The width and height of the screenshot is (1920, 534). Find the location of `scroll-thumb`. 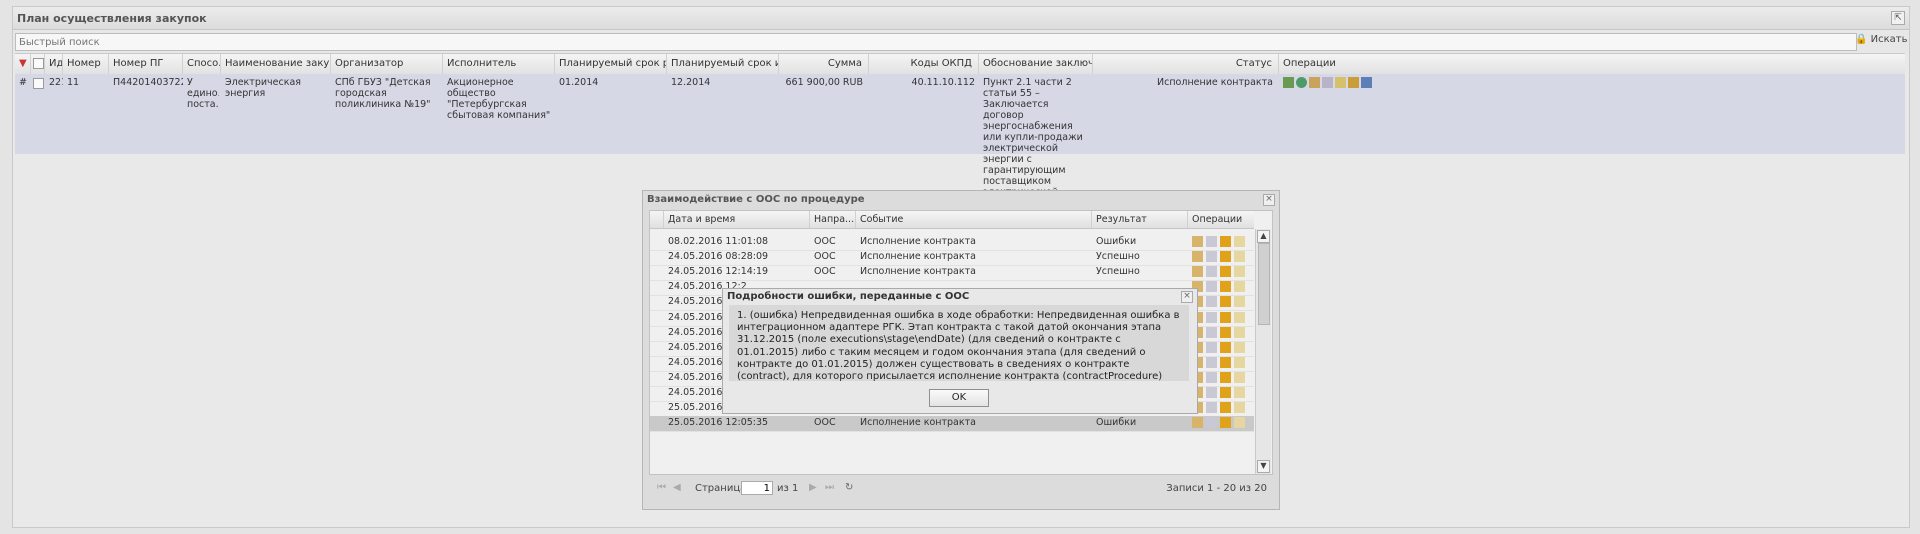

scroll-thumb is located at coordinates (1264, 284).